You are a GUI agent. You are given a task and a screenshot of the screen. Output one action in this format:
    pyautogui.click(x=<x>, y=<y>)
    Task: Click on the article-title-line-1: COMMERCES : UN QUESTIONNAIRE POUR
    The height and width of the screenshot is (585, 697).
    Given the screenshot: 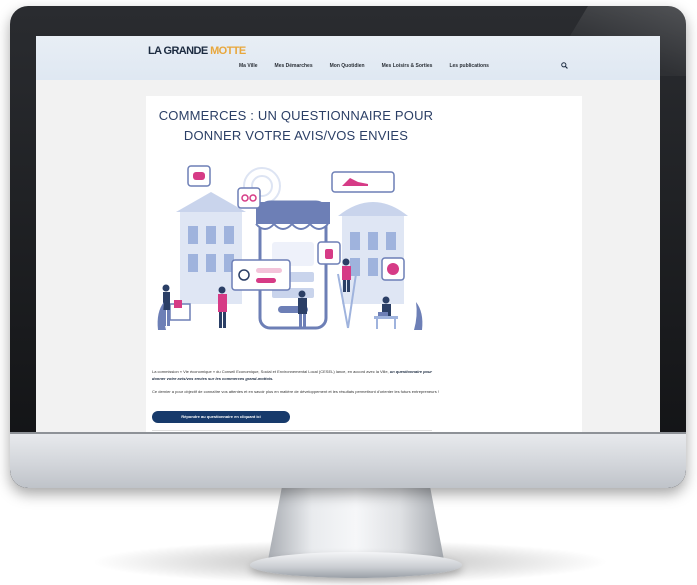 What is the action you would take?
    pyautogui.click(x=296, y=115)
    